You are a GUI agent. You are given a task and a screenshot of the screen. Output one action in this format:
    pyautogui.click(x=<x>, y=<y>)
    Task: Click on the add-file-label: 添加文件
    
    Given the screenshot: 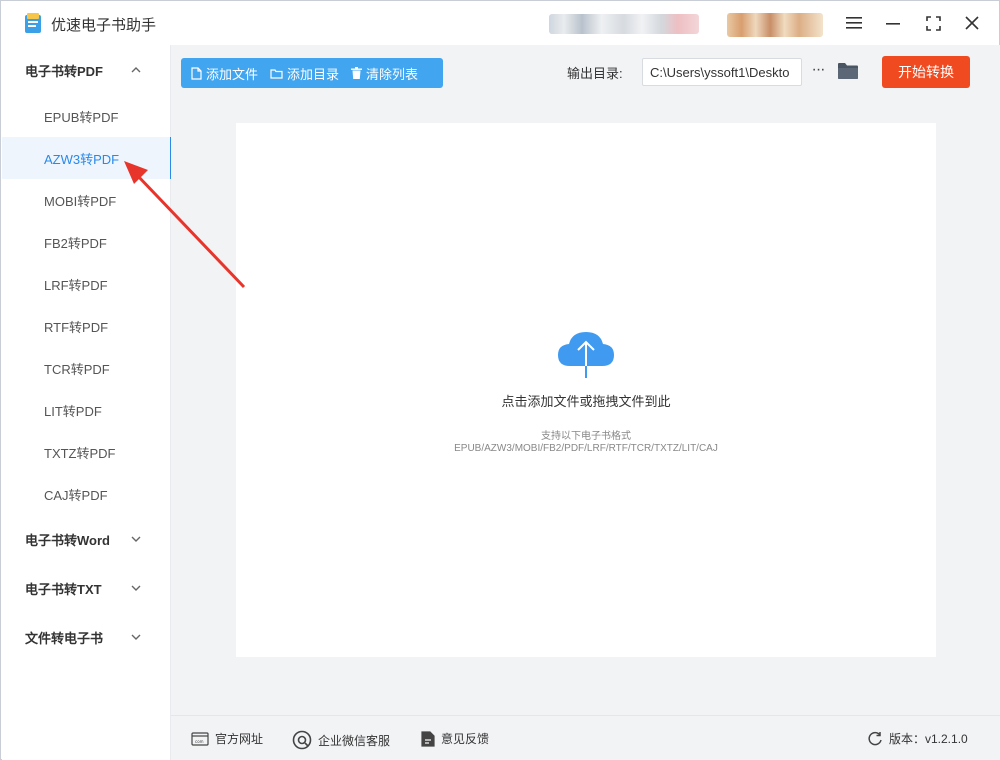 What is the action you would take?
    pyautogui.click(x=232, y=74)
    